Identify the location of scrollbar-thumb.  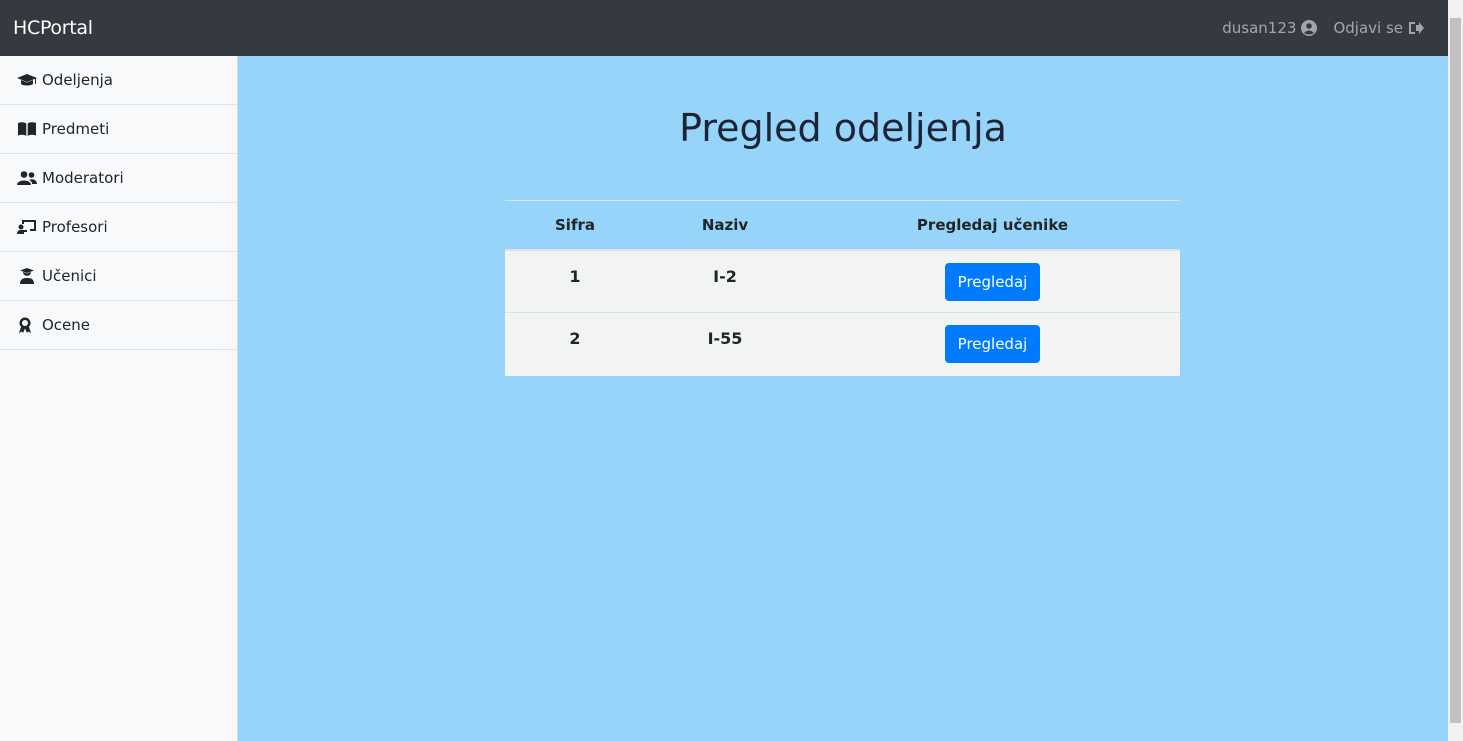
(1455, 370).